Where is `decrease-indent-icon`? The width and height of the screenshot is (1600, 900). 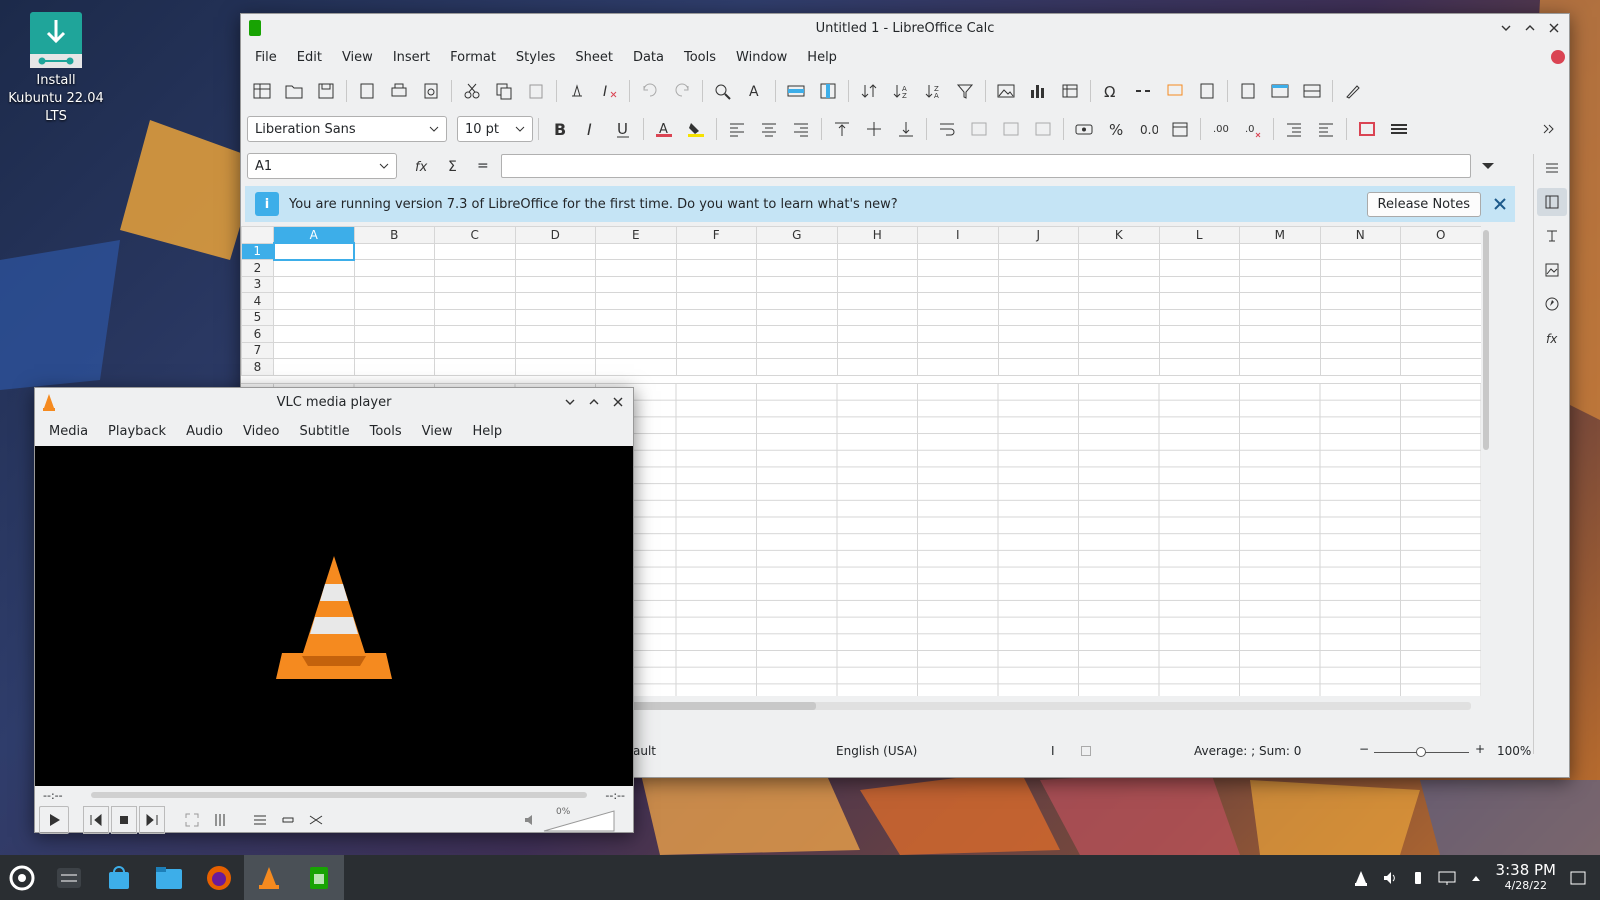
decrease-indent-icon is located at coordinates (1326, 129).